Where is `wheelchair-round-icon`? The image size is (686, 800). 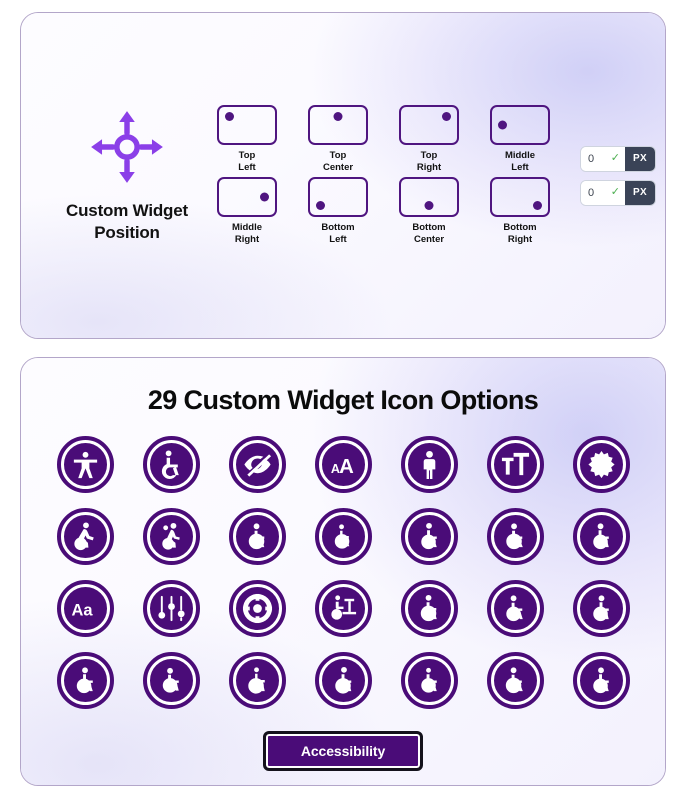
wheelchair-round-icon is located at coordinates (429, 680).